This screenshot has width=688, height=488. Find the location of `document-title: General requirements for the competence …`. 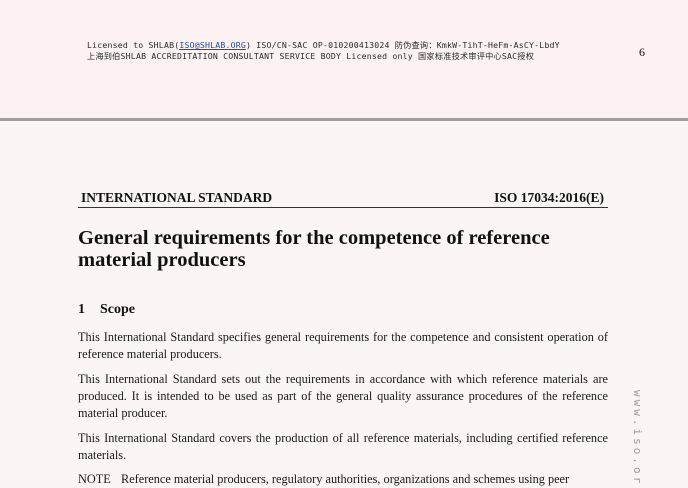

document-title: General requirements for the competence … is located at coordinates (314, 249).